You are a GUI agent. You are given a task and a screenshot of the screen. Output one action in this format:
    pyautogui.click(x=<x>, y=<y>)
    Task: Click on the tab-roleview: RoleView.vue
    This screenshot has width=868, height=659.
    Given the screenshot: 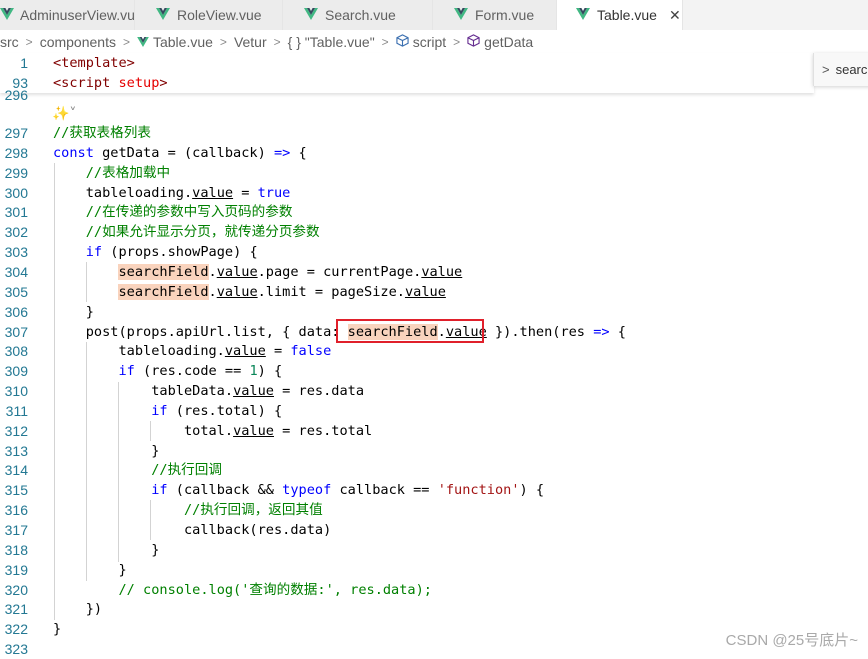 What is the action you would take?
    pyautogui.click(x=209, y=15)
    